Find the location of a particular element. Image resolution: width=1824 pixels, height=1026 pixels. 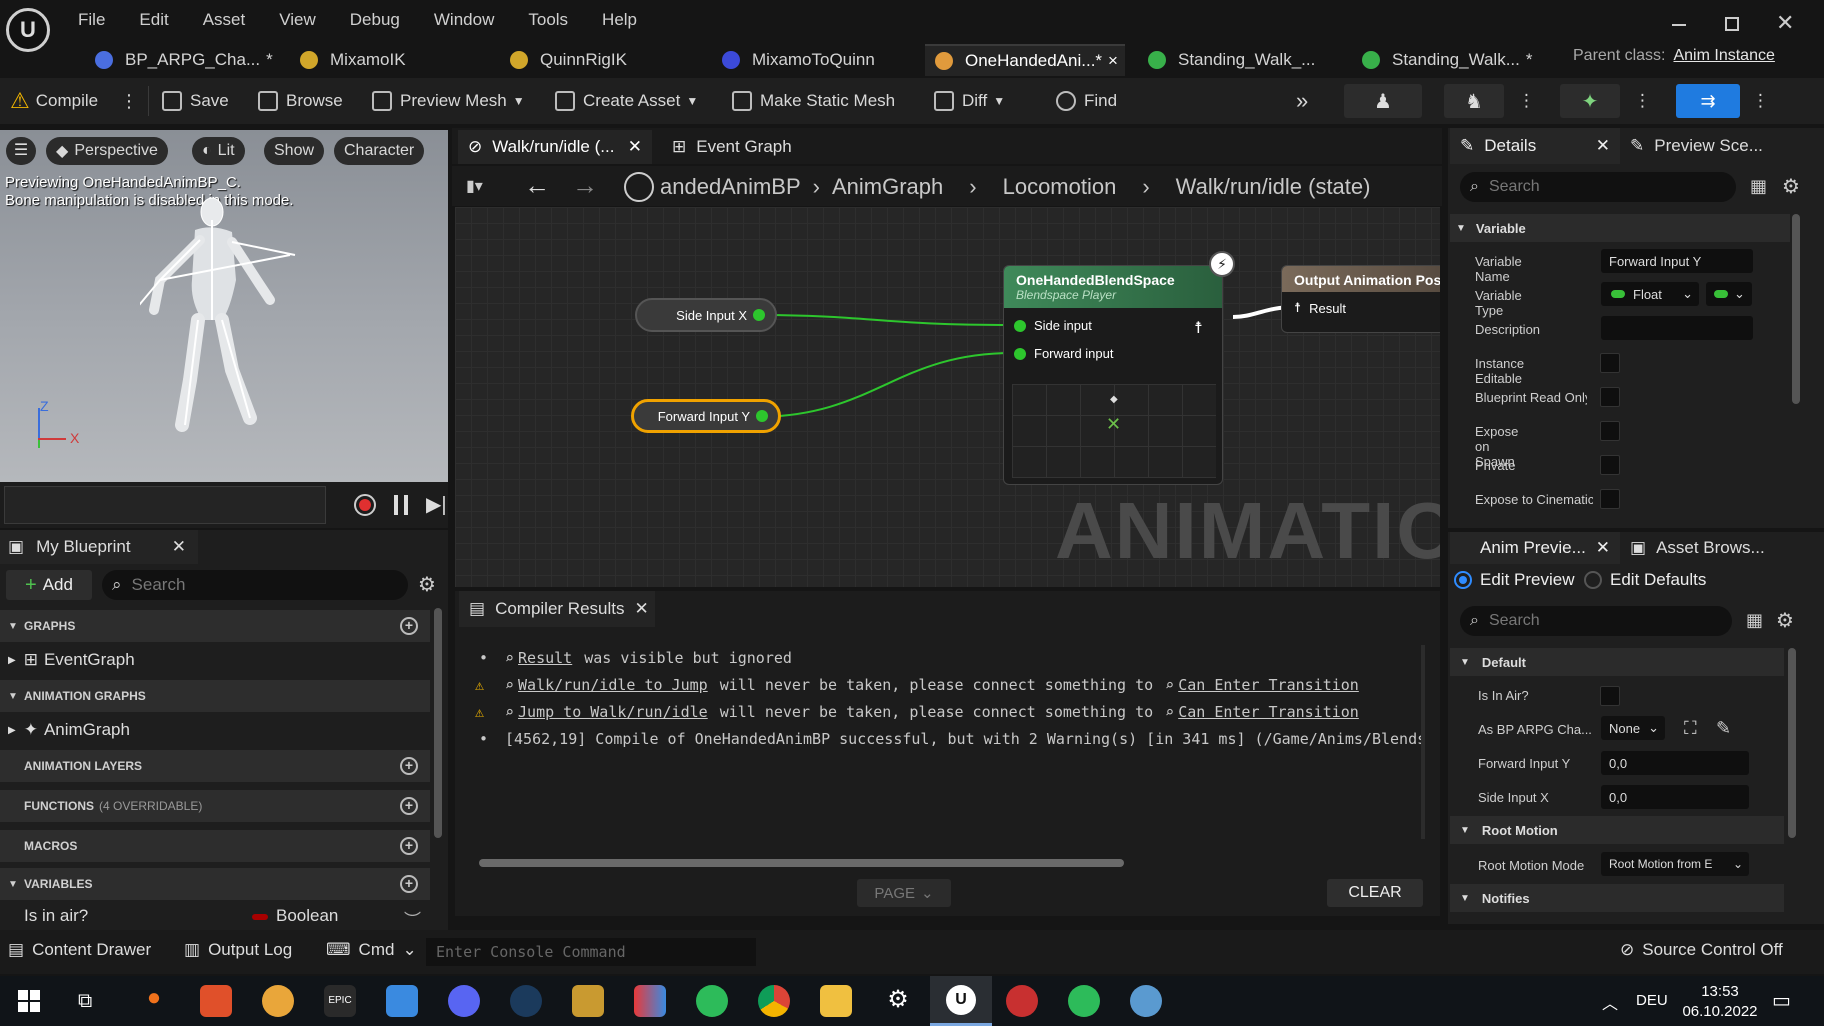

log-link: Result is located at coordinates (545, 658).